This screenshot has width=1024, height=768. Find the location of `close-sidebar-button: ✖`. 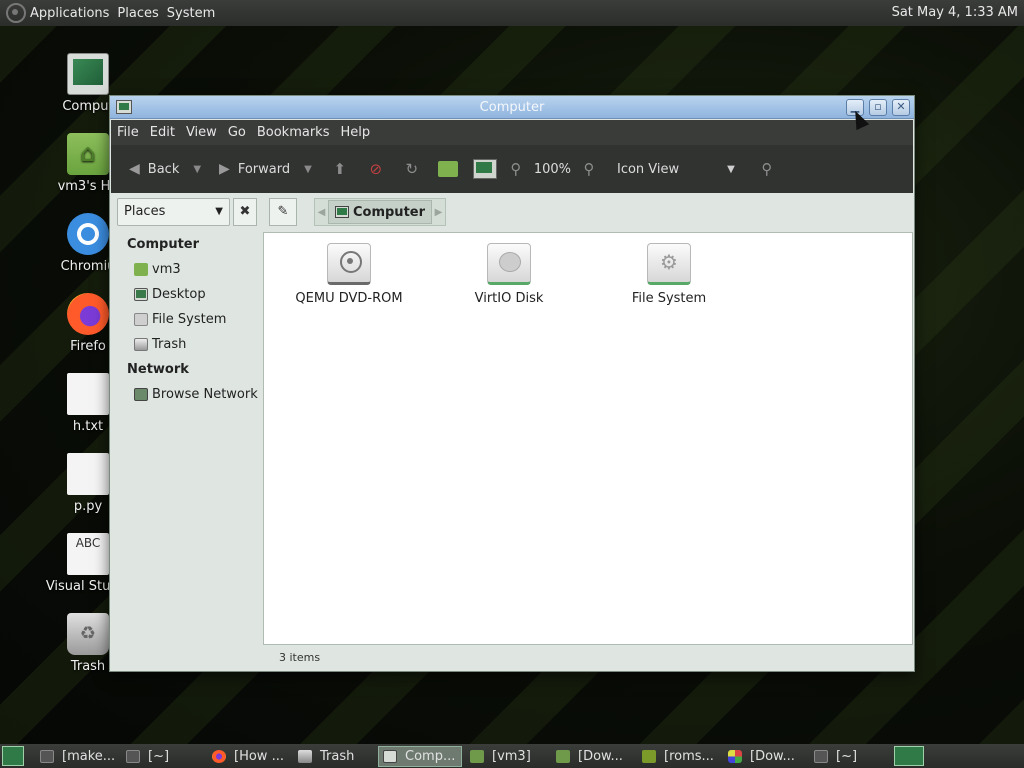

close-sidebar-button: ✖ is located at coordinates (245, 212).